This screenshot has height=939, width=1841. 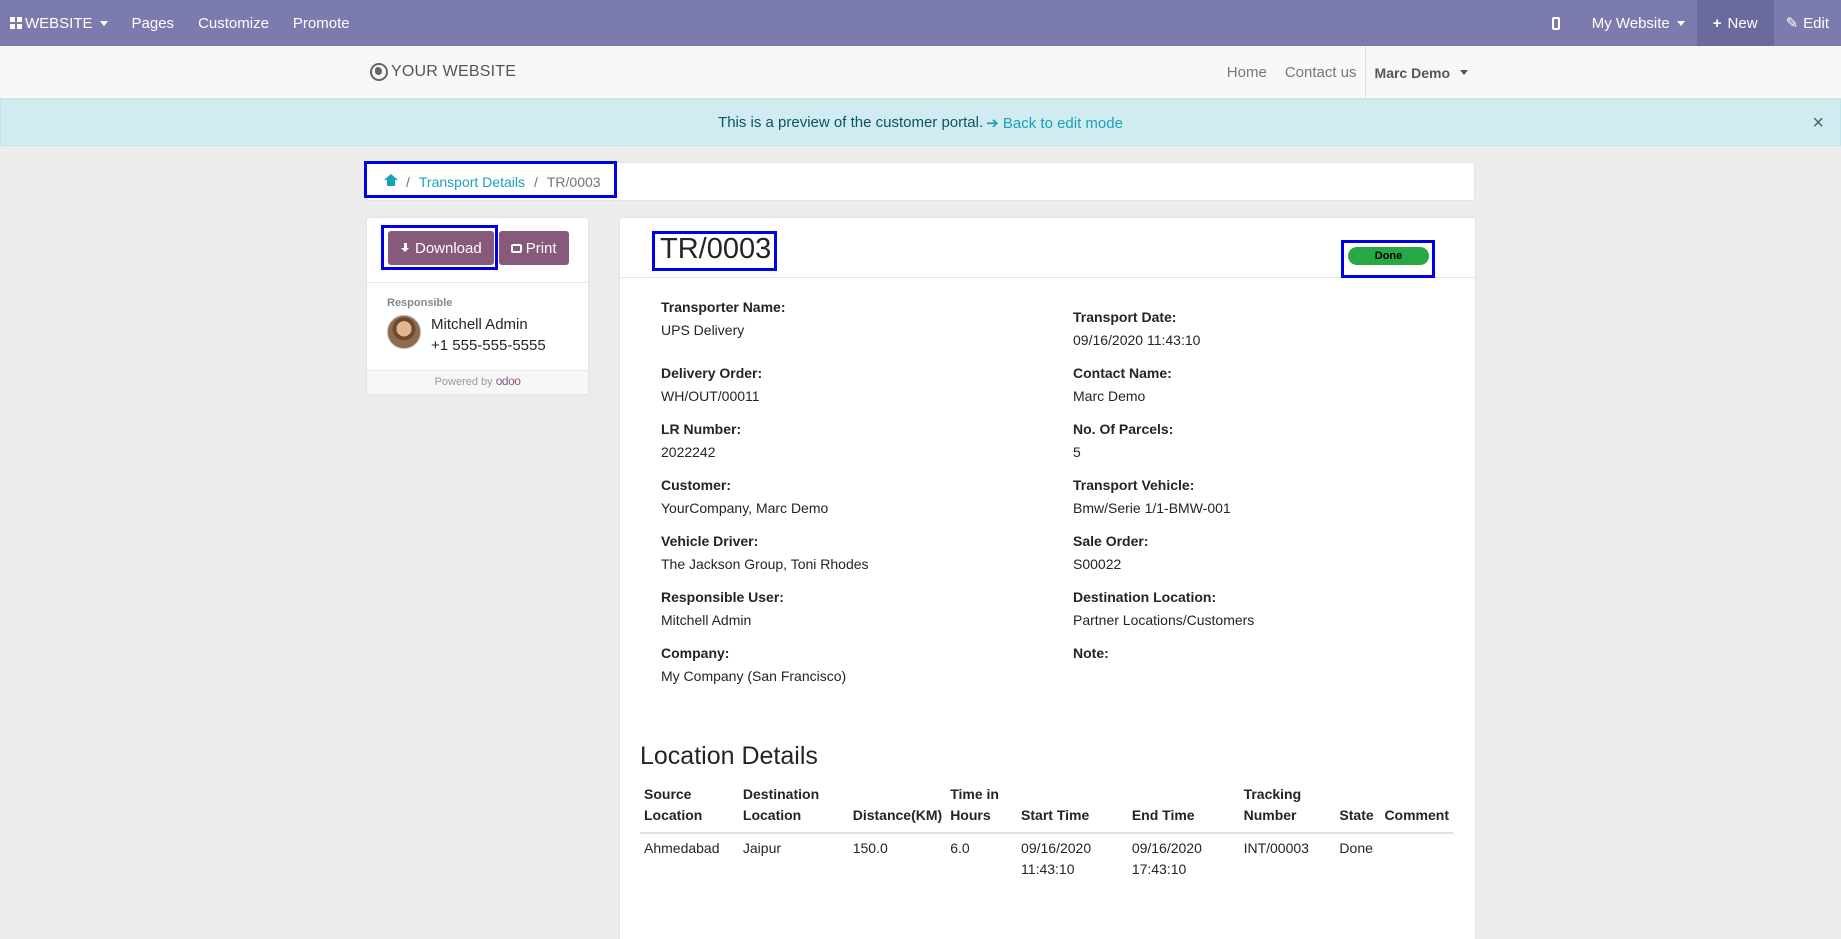 I want to click on globe-icon, so click(x=379, y=72).